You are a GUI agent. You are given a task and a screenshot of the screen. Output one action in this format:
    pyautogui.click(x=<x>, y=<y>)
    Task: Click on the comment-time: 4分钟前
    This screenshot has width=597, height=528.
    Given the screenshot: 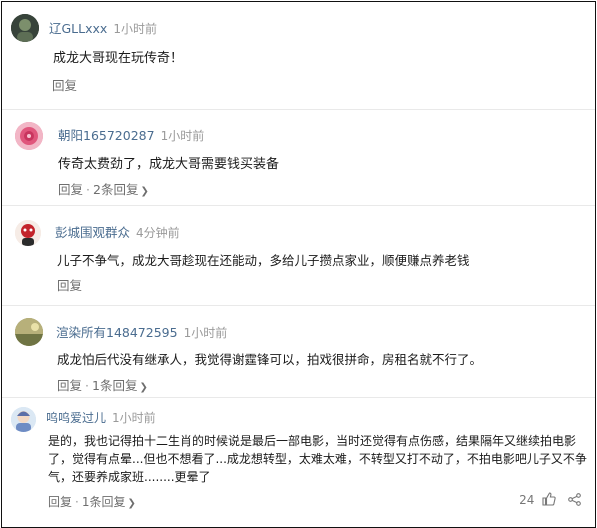 What is the action you would take?
    pyautogui.click(x=158, y=233)
    